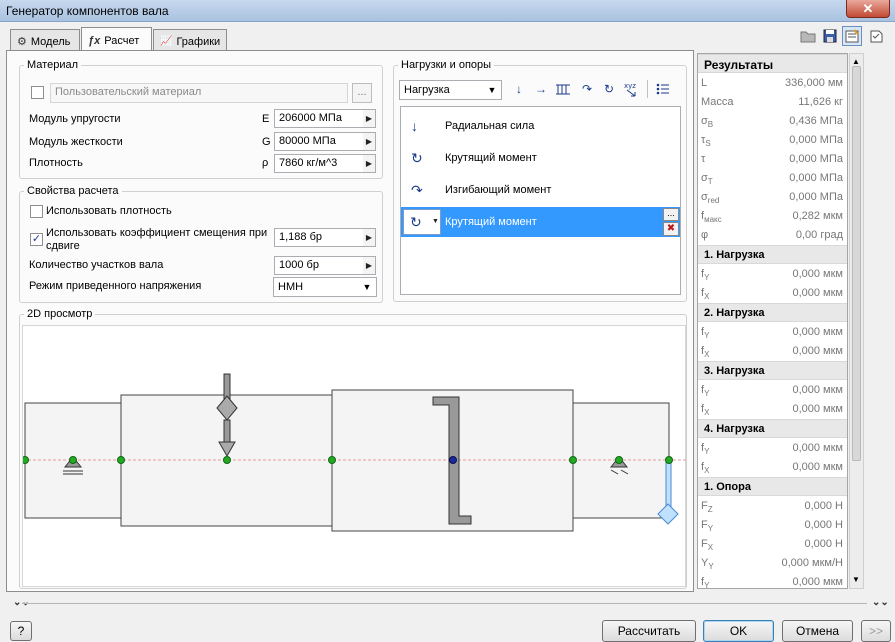 The width and height of the screenshot is (895, 642). I want to click on title-bar: Генератор компонентов вала ✕, so click(447, 11).